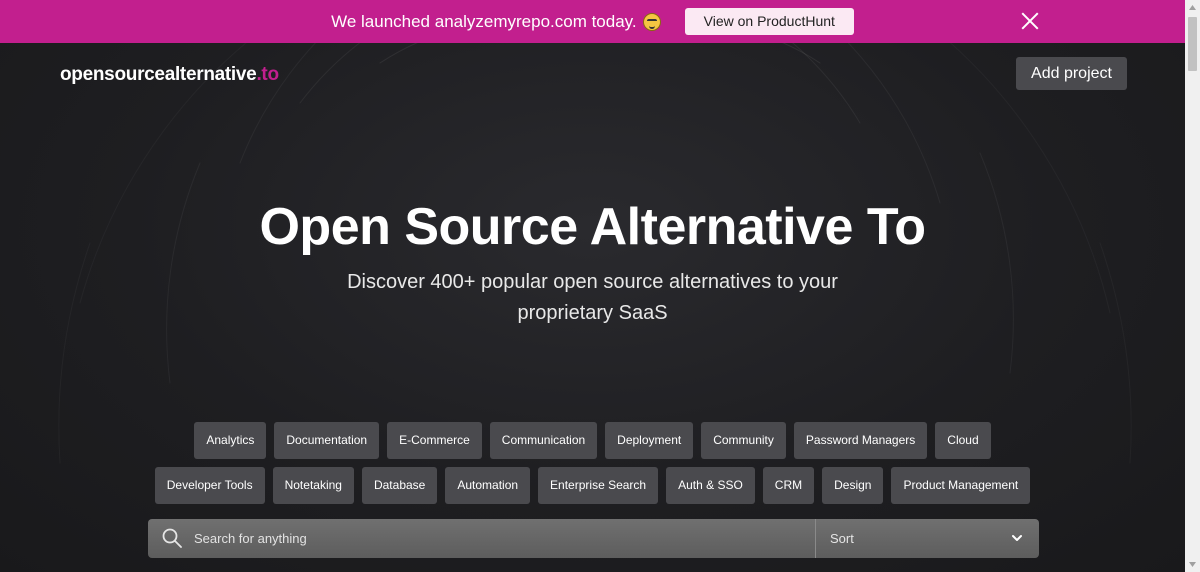 This screenshot has width=1200, height=572. What do you see at coordinates (504, 538) in the screenshot?
I see `search-input` at bounding box center [504, 538].